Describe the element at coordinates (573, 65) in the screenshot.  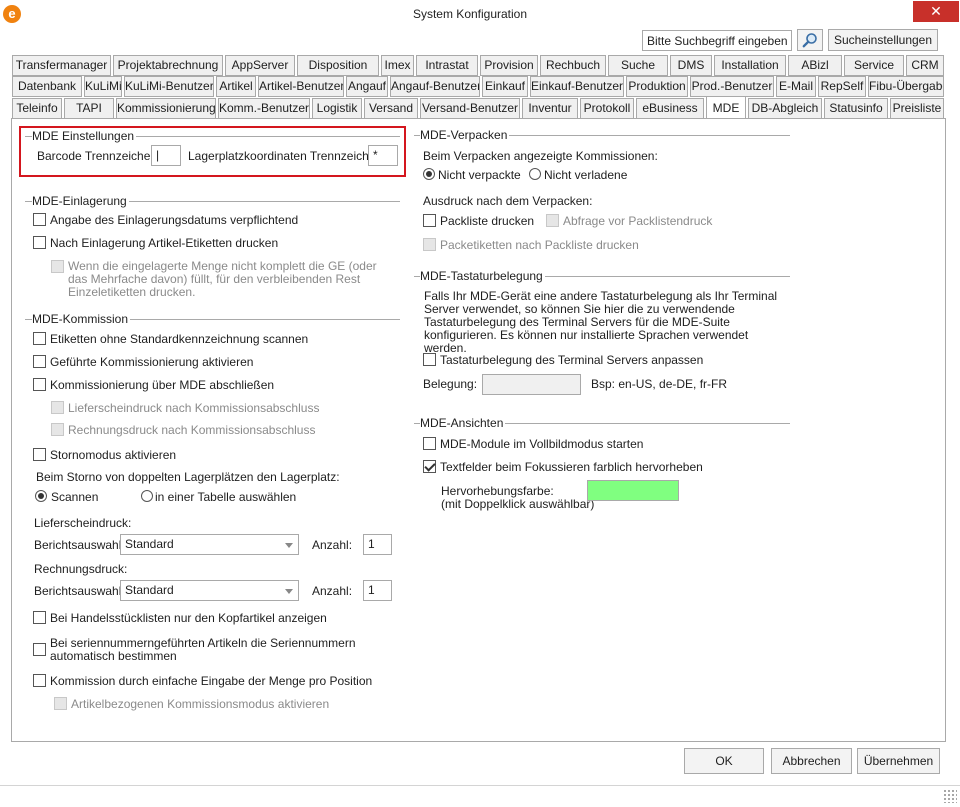
I see `tab-rechbuch: Rechbuch` at that location.